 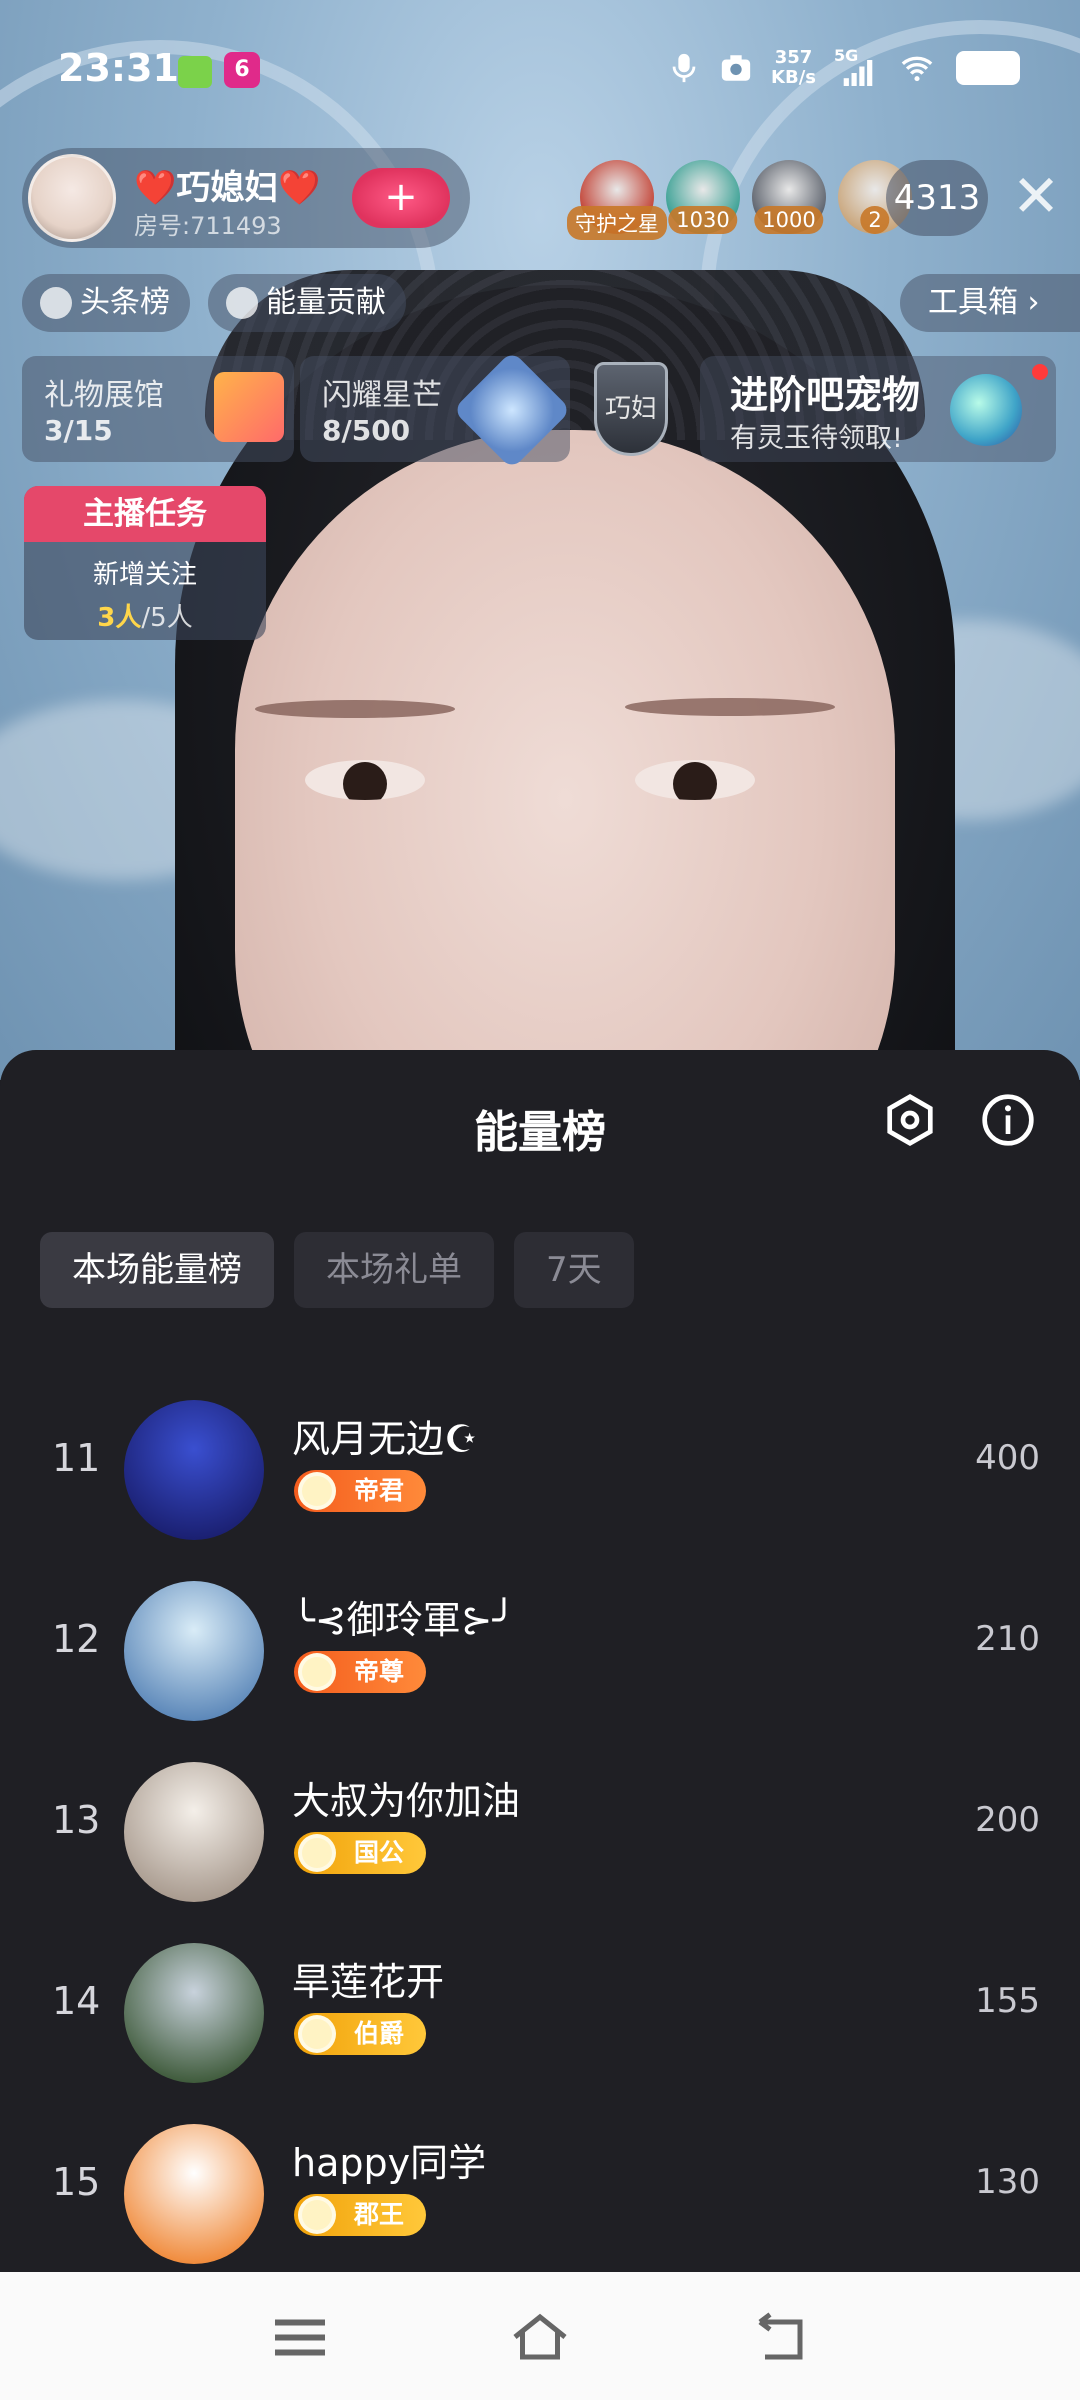 I want to click on host-avatar, so click(x=72, y=198).